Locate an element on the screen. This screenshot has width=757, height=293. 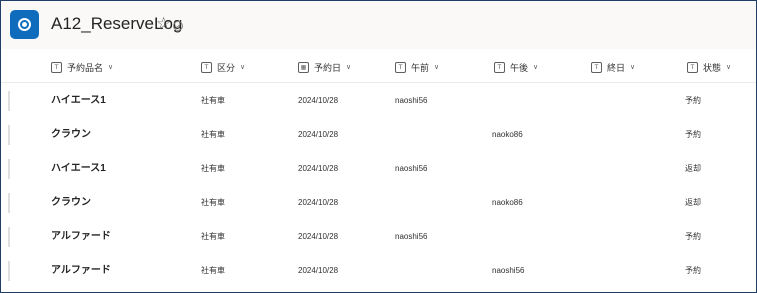
column-header-status: T 状態 ∨ is located at coordinates (709, 67).